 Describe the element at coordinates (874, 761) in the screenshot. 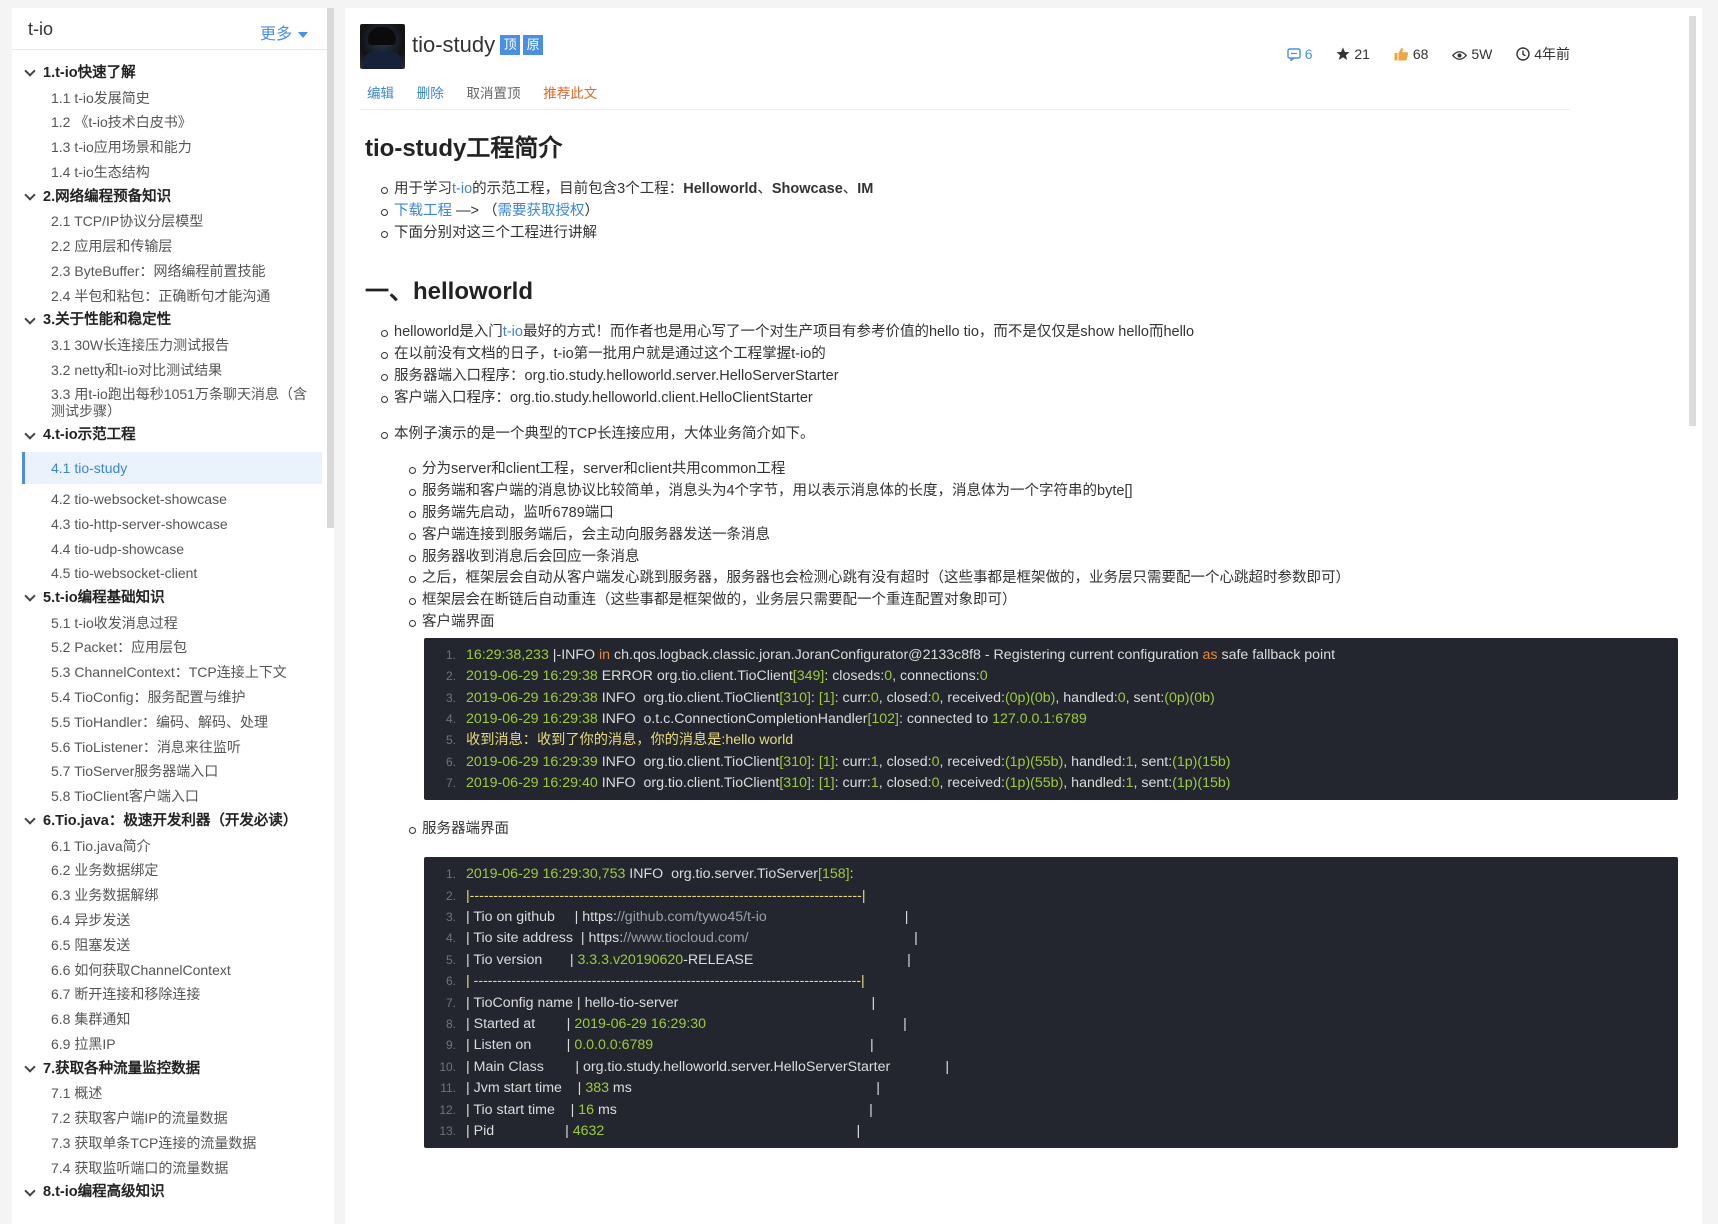

I see `code-token: 1` at that location.